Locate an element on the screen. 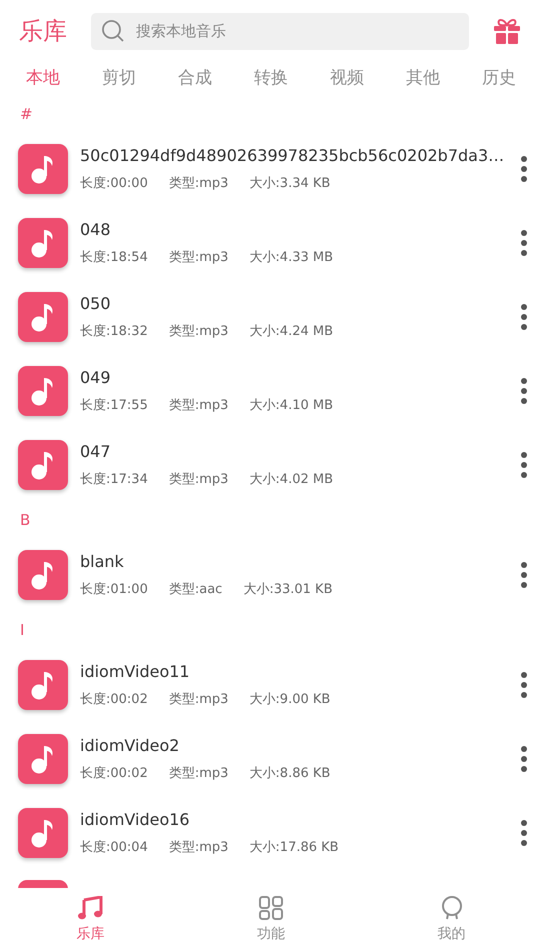  nav-tab: 功能 is located at coordinates (270, 920).